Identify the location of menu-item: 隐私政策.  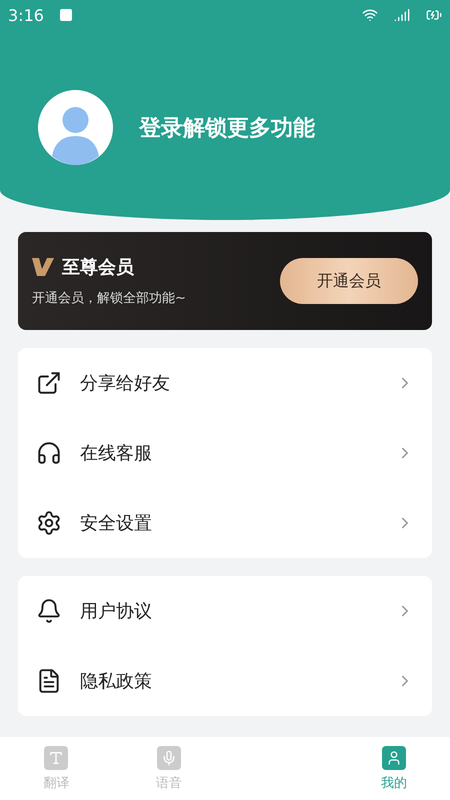
(229, 681).